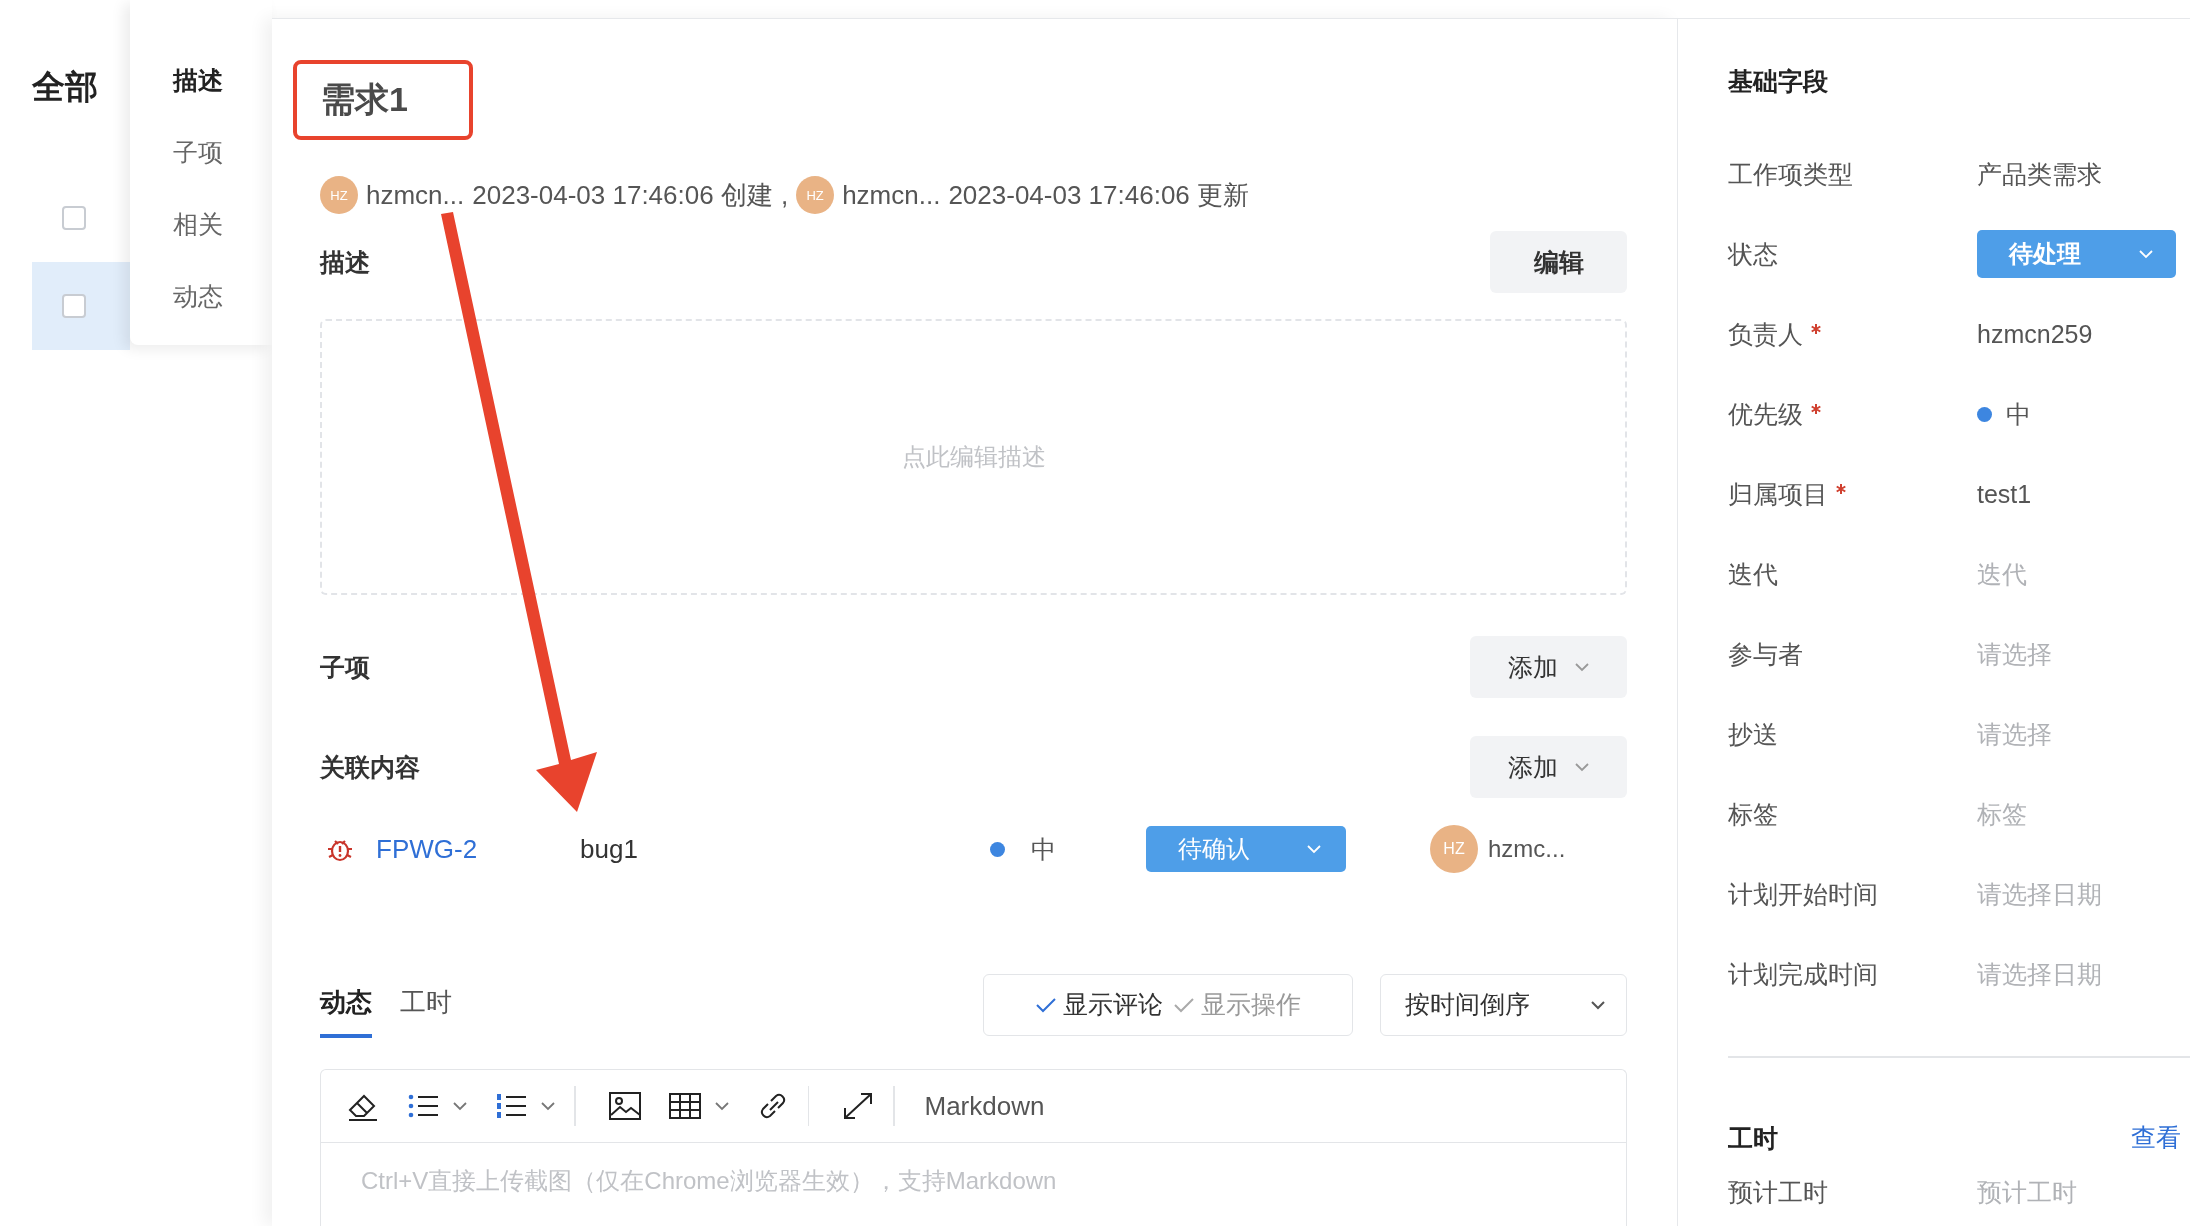 The height and width of the screenshot is (1226, 2190). I want to click on edit-button: 编辑, so click(1558, 262).